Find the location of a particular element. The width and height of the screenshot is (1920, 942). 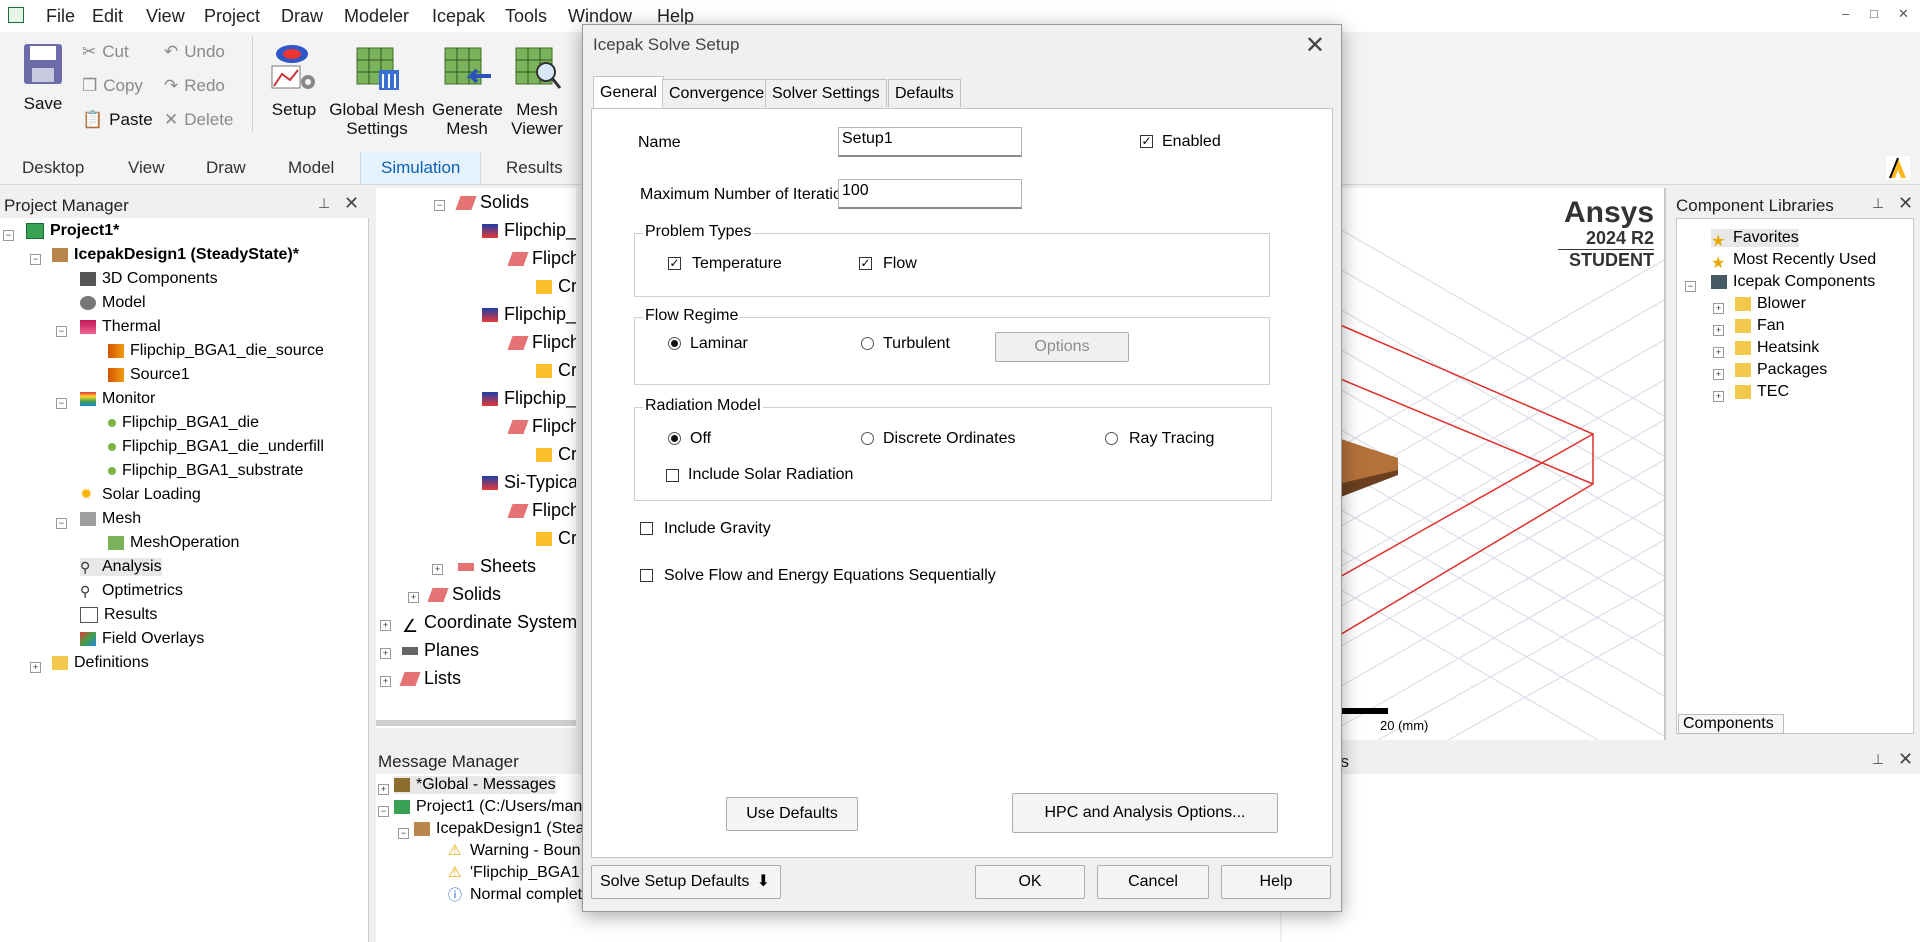

laminar-radio is located at coordinates (674, 343).